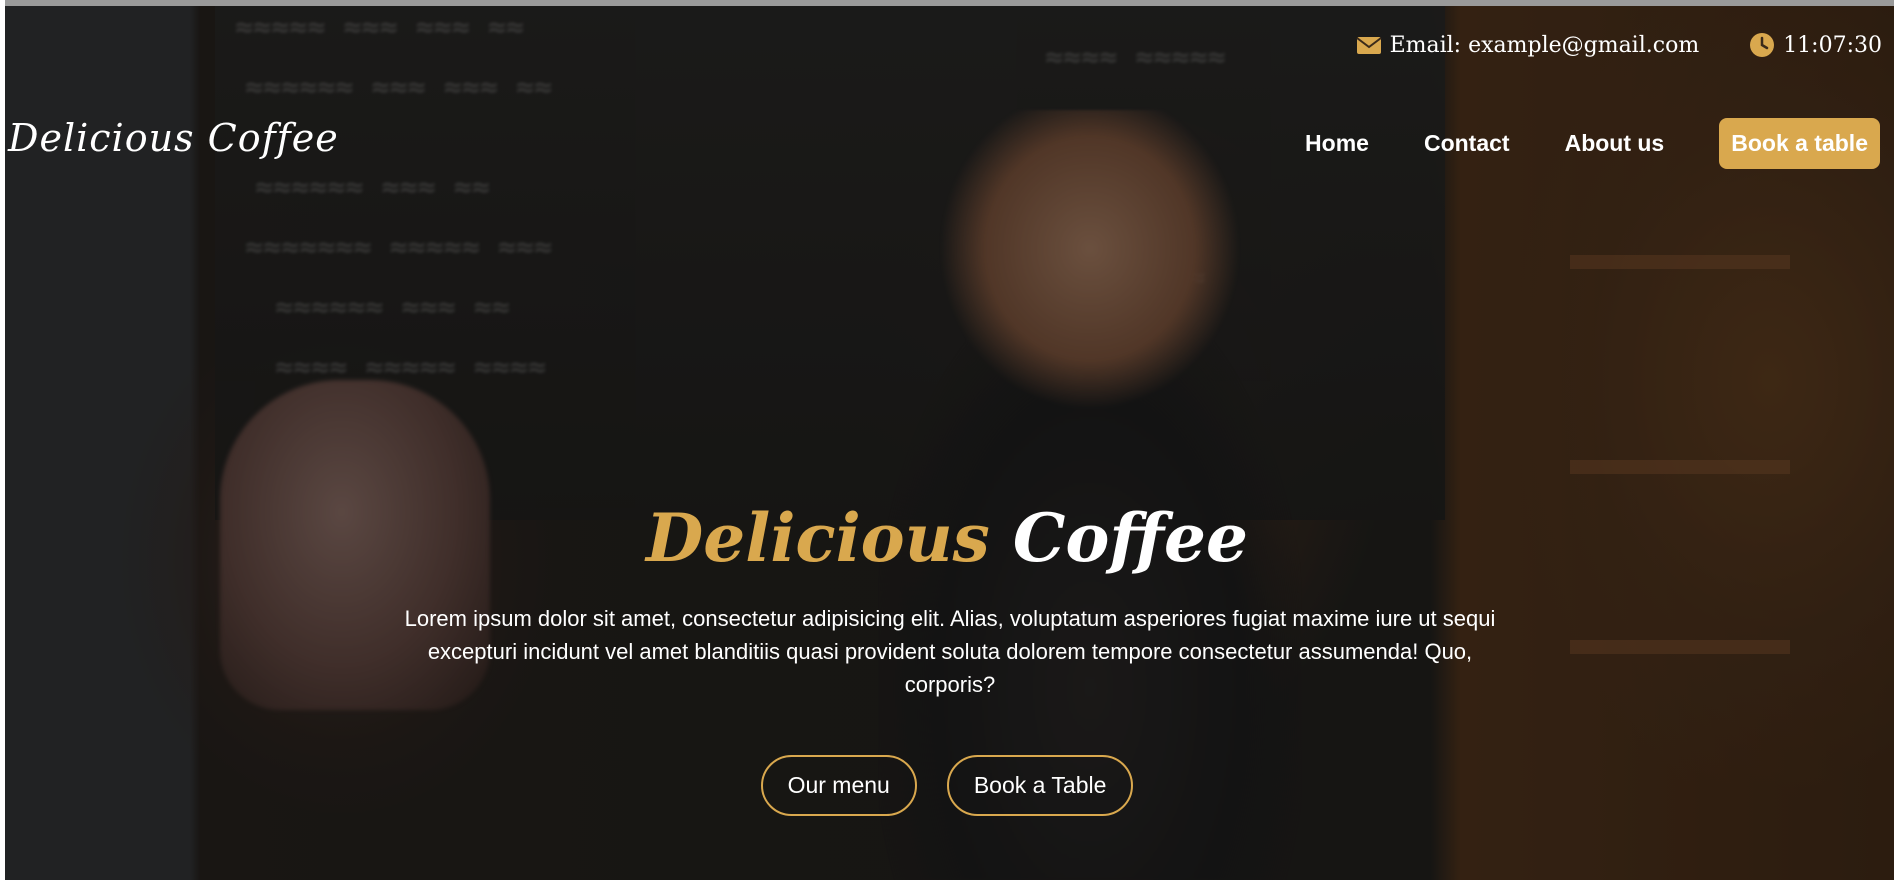 This screenshot has width=1894, height=880. What do you see at coordinates (1762, 45) in the screenshot?
I see `clock-icon` at bounding box center [1762, 45].